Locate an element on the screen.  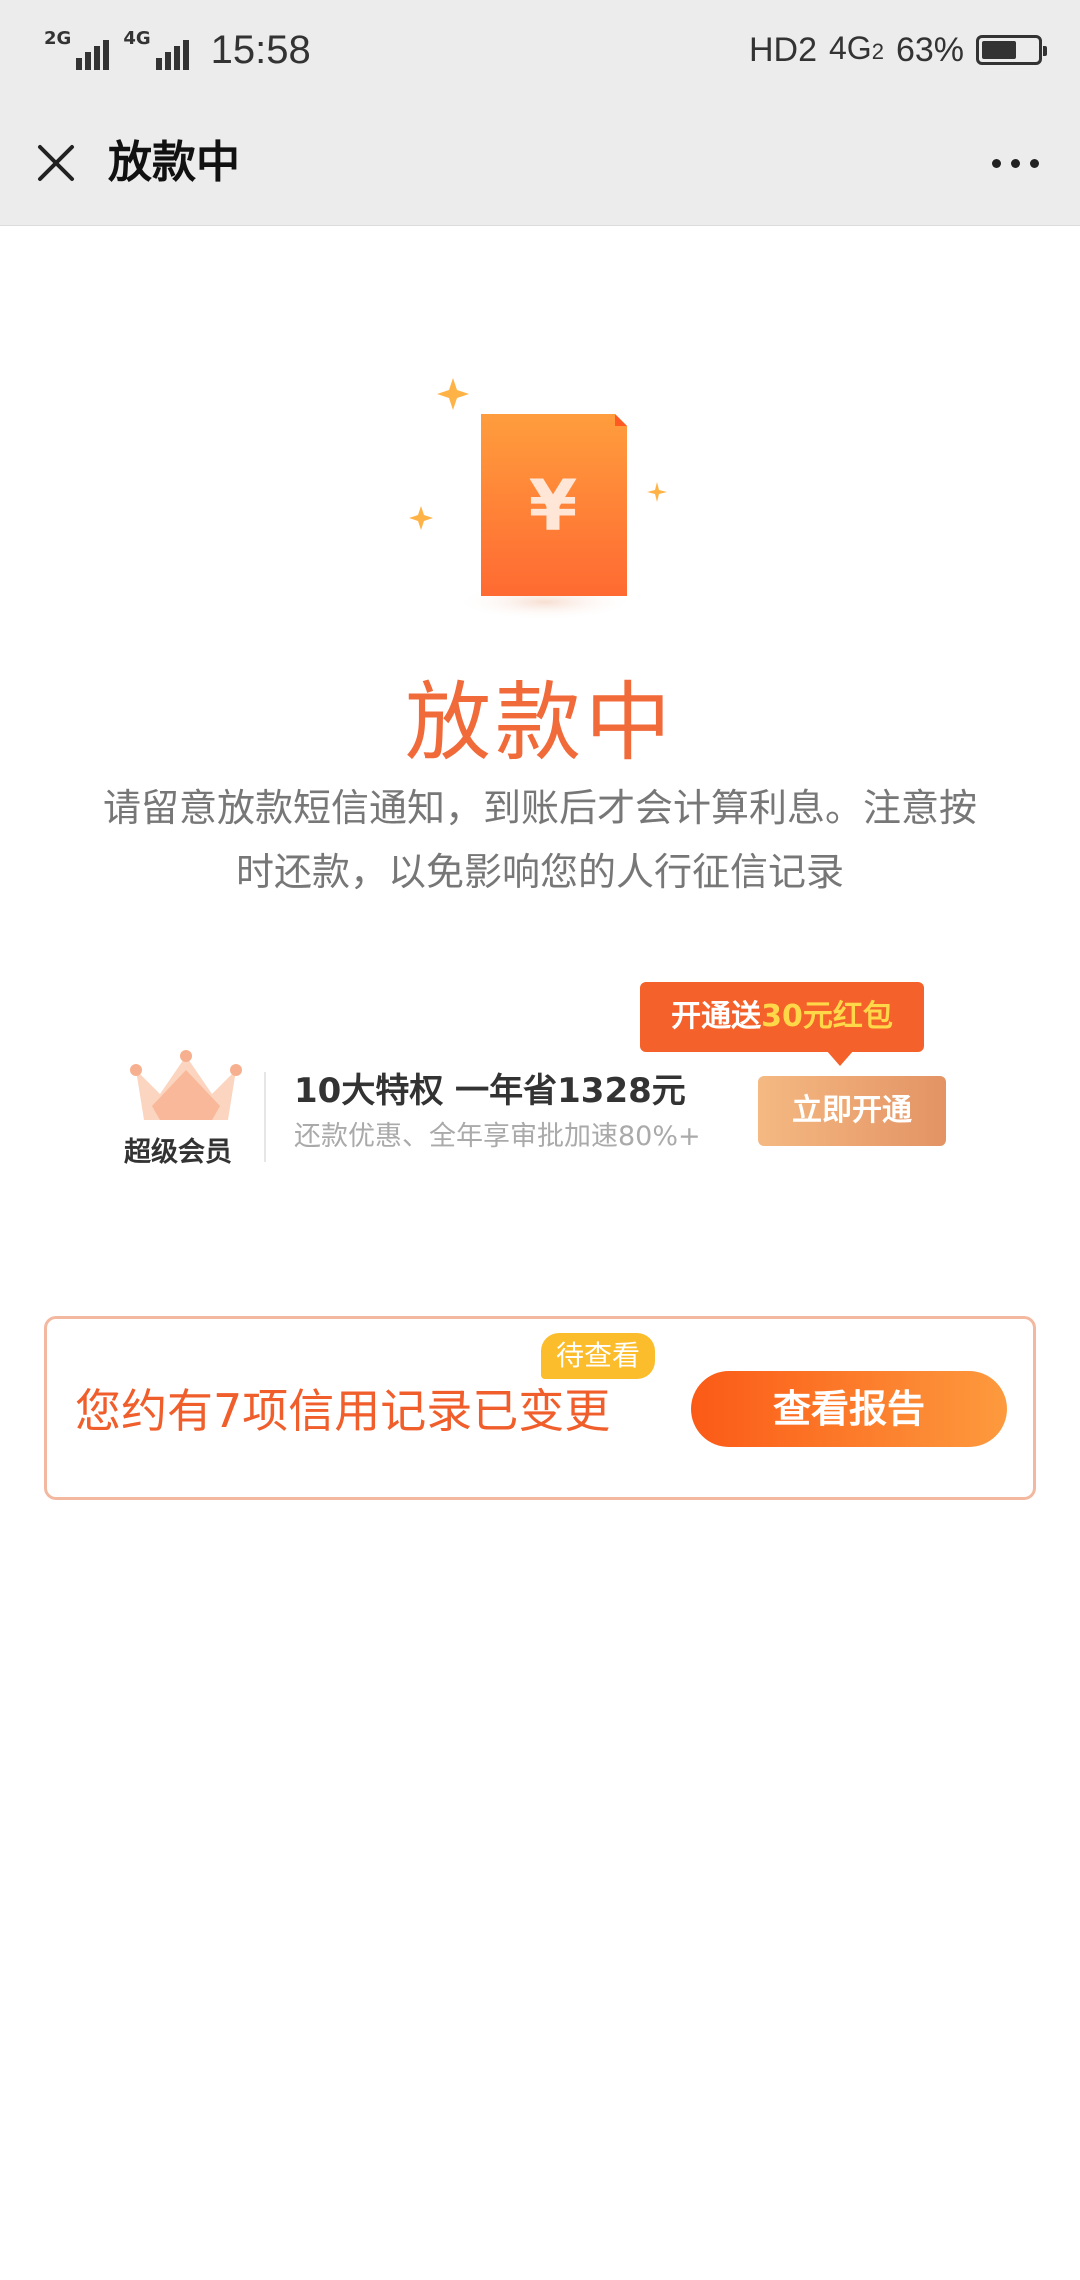
promo-tag-prefix: 开通送 is located at coordinates (716, 1016).